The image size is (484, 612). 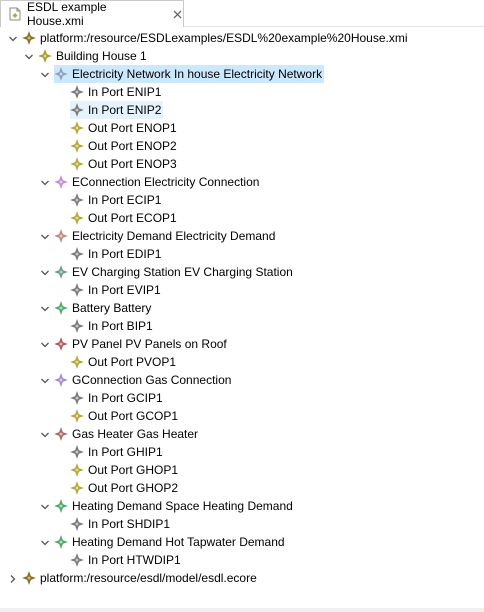 What do you see at coordinates (165, 236) in the screenshot?
I see `tree-node: Electricity Demand Electricity Demand` at bounding box center [165, 236].